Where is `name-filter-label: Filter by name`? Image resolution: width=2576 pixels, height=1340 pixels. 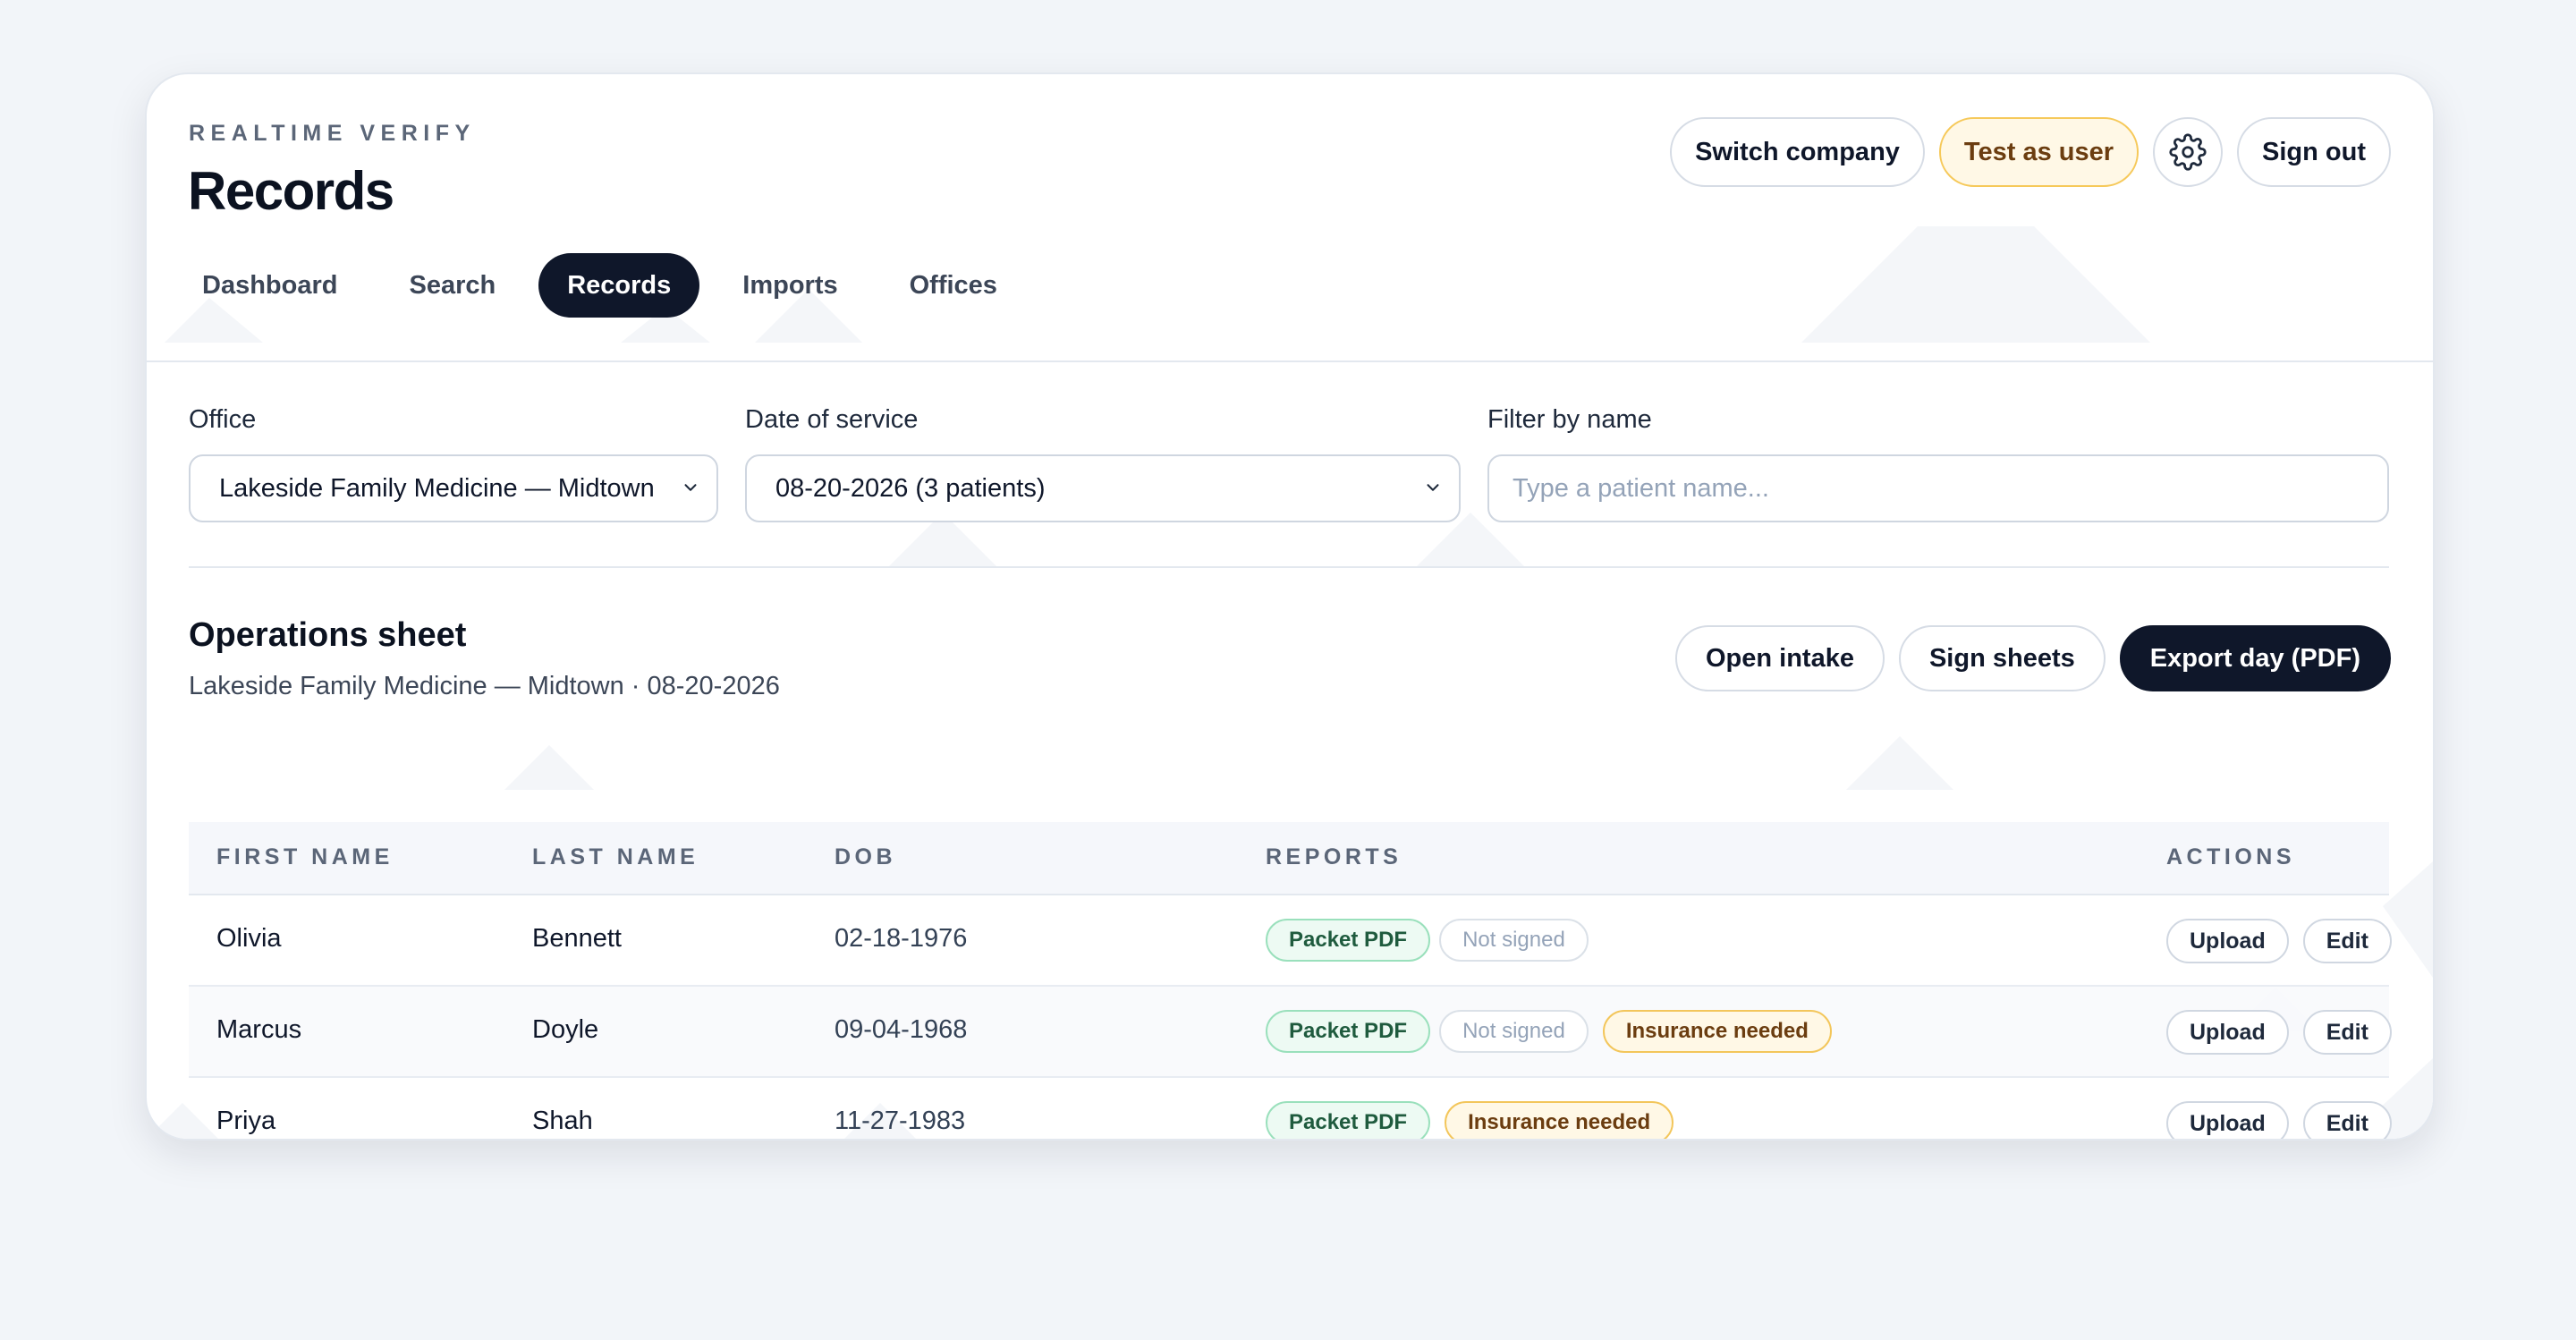 name-filter-label: Filter by name is located at coordinates (1569, 419).